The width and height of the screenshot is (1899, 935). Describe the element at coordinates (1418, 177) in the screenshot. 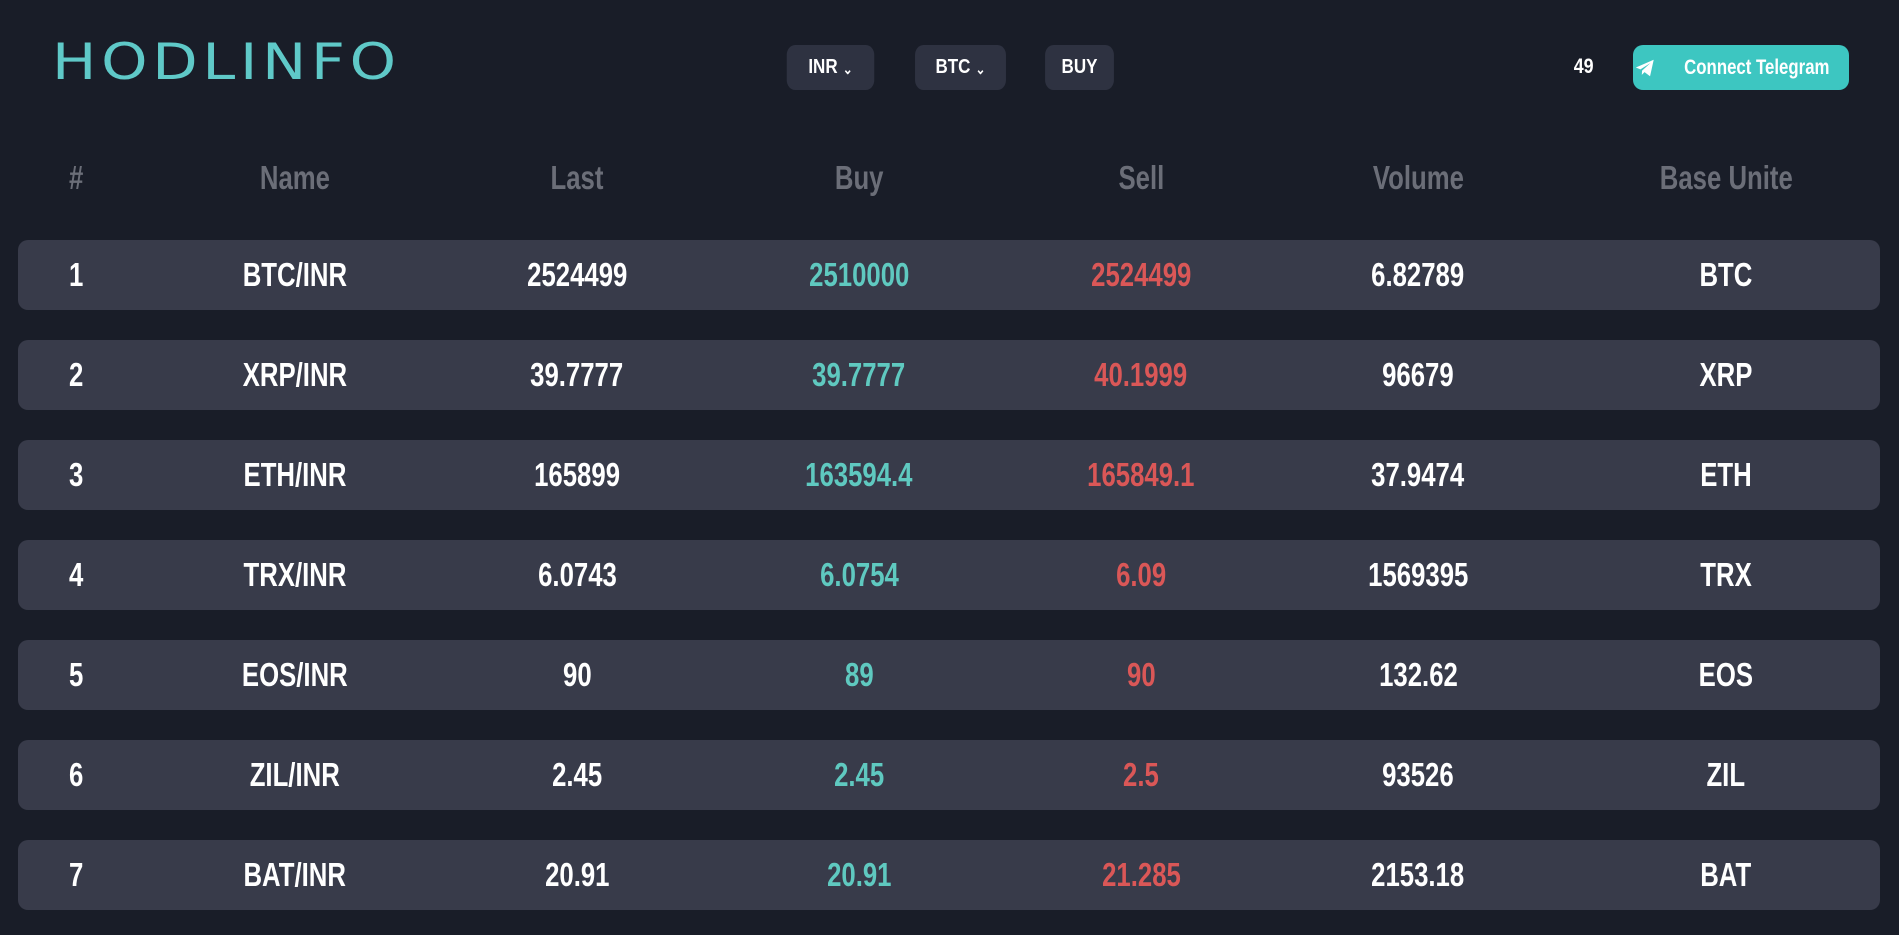

I see `column-header-volume: Volume` at that location.